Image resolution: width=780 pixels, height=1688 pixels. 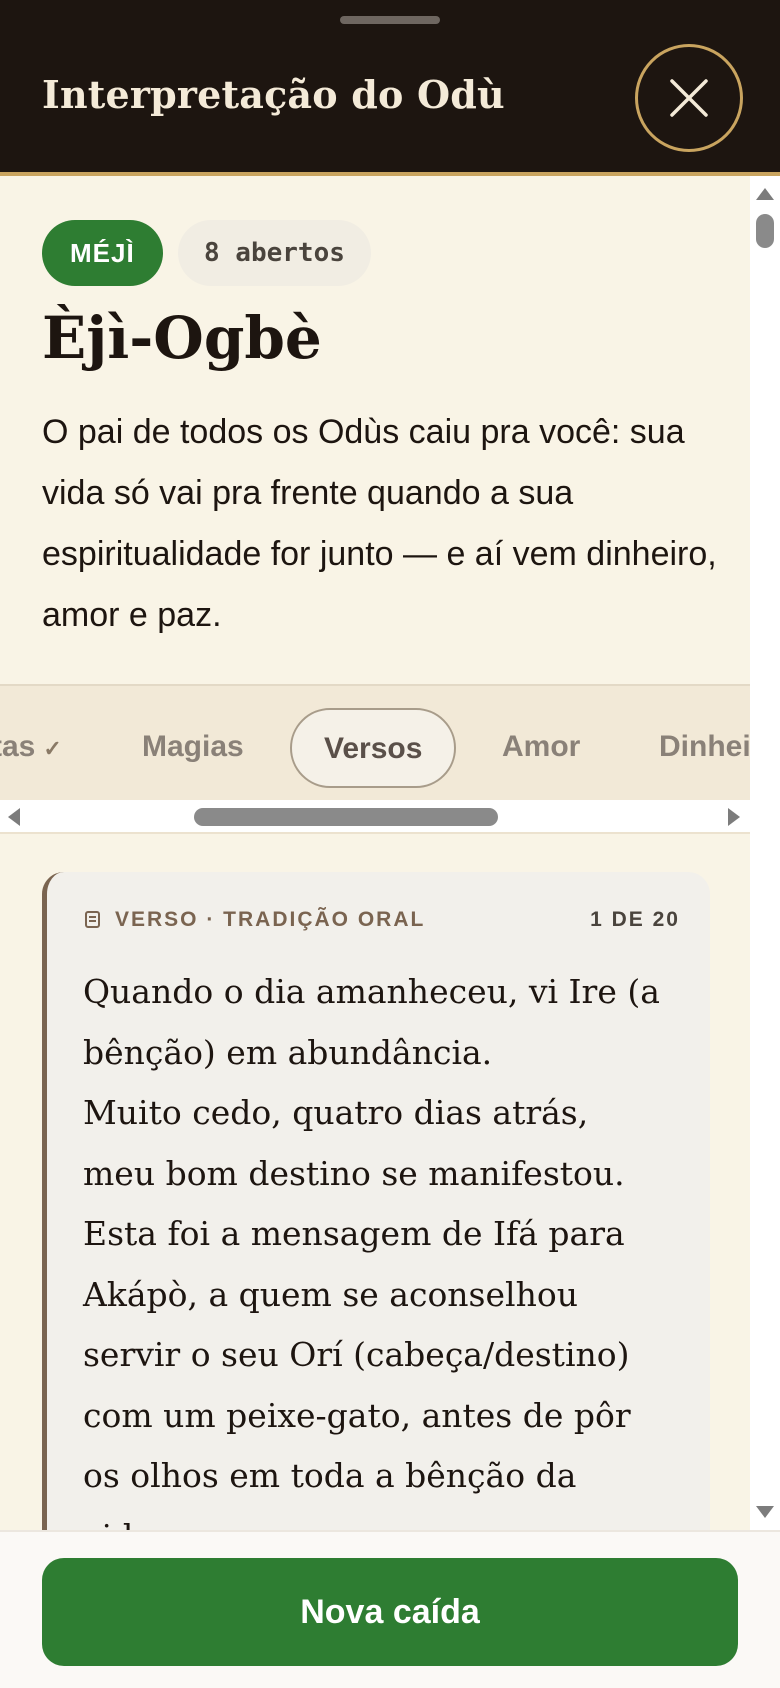 What do you see at coordinates (765, 194) in the screenshot?
I see `scroll-up-arrow-icon` at bounding box center [765, 194].